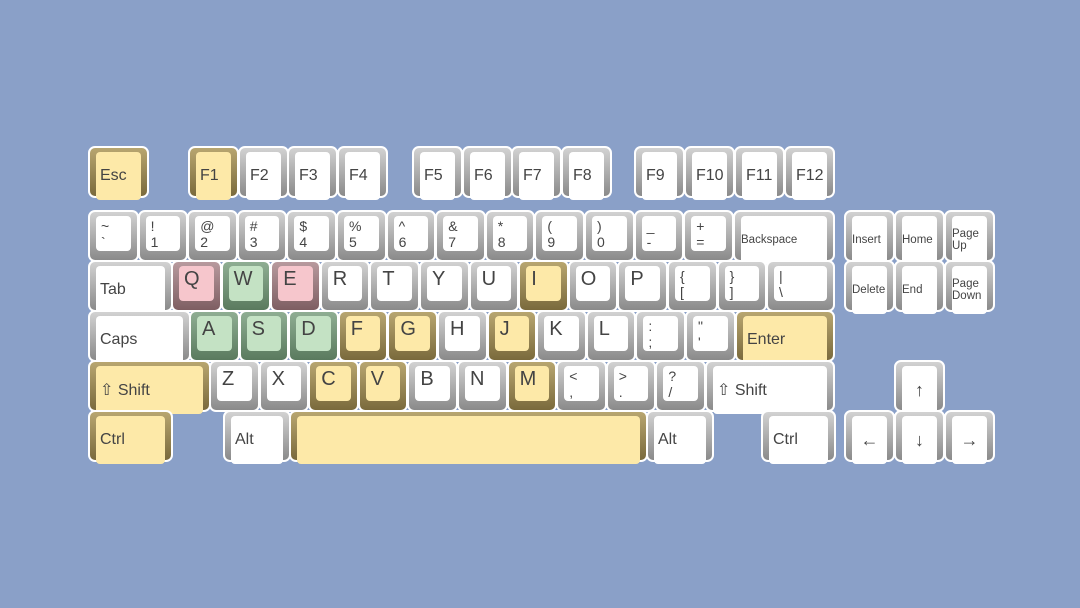 The width and height of the screenshot is (1080, 608). Describe the element at coordinates (358, 175) in the screenshot. I see `key-legend: F4` at that location.